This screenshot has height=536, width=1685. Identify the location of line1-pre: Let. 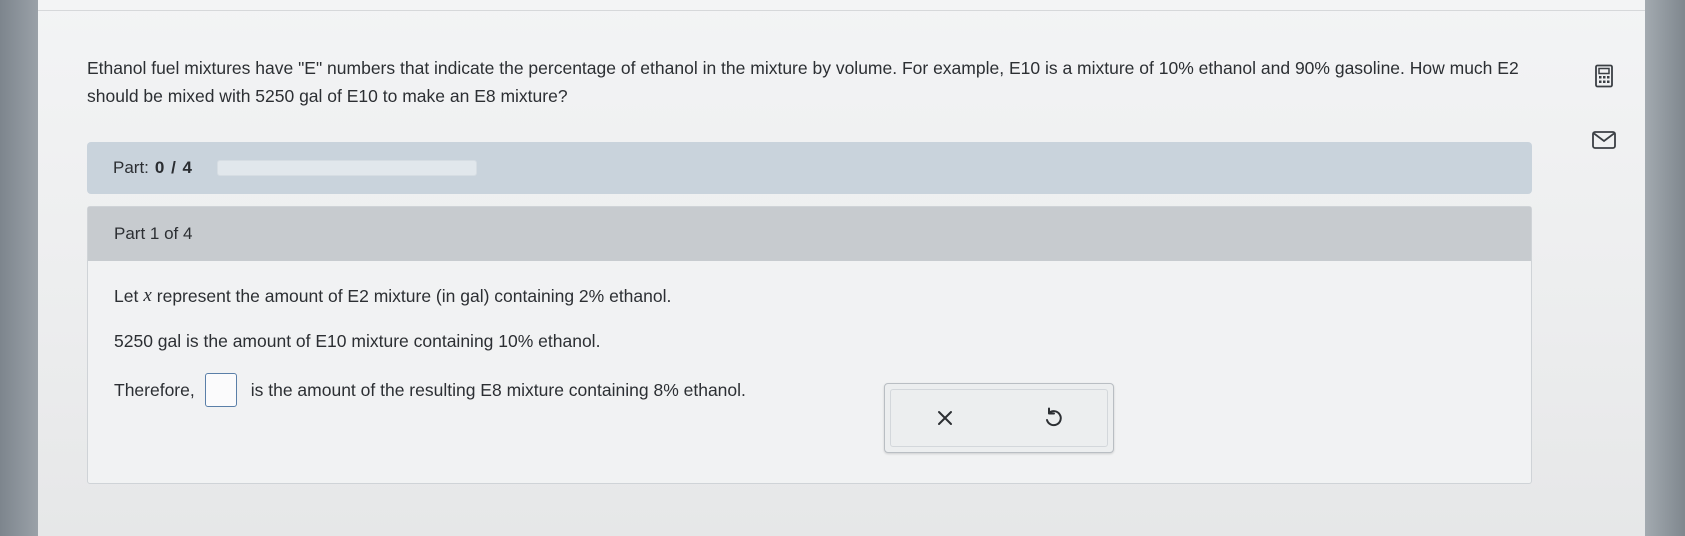
(126, 295).